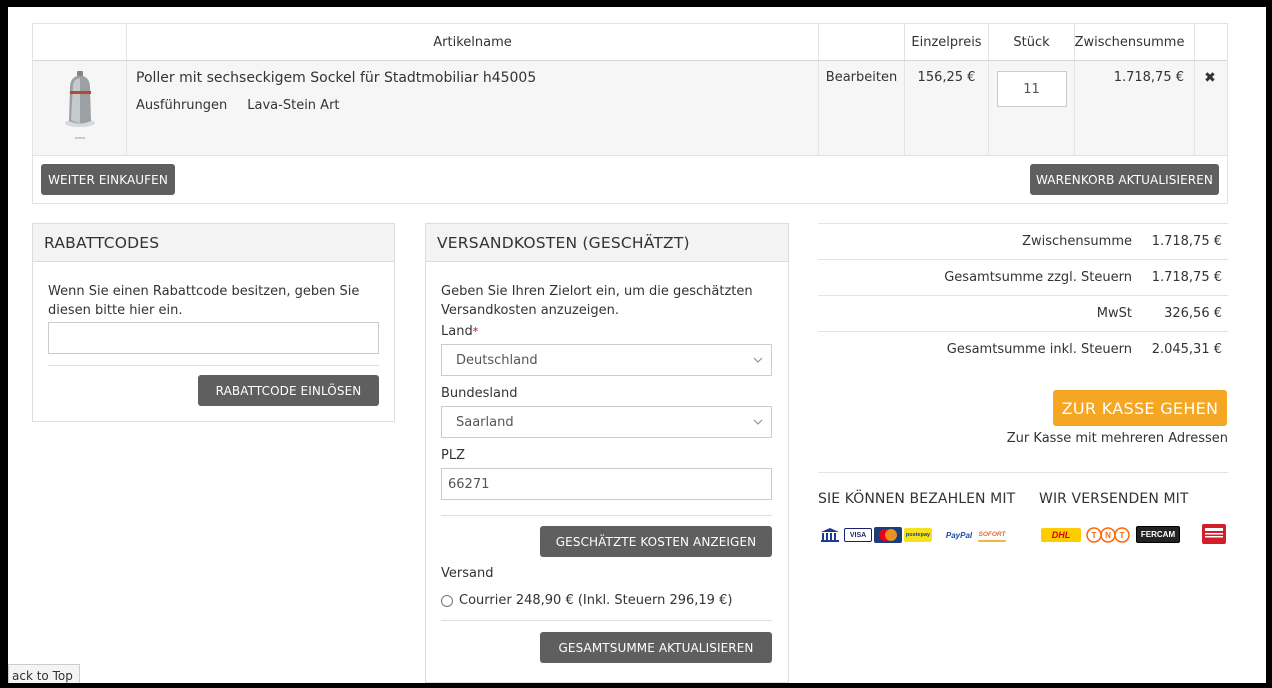 The height and width of the screenshot is (688, 1272). Describe the element at coordinates (1023, 313) in the screenshot. I see `totals-tax-row: MwSt 326,56 €` at that location.